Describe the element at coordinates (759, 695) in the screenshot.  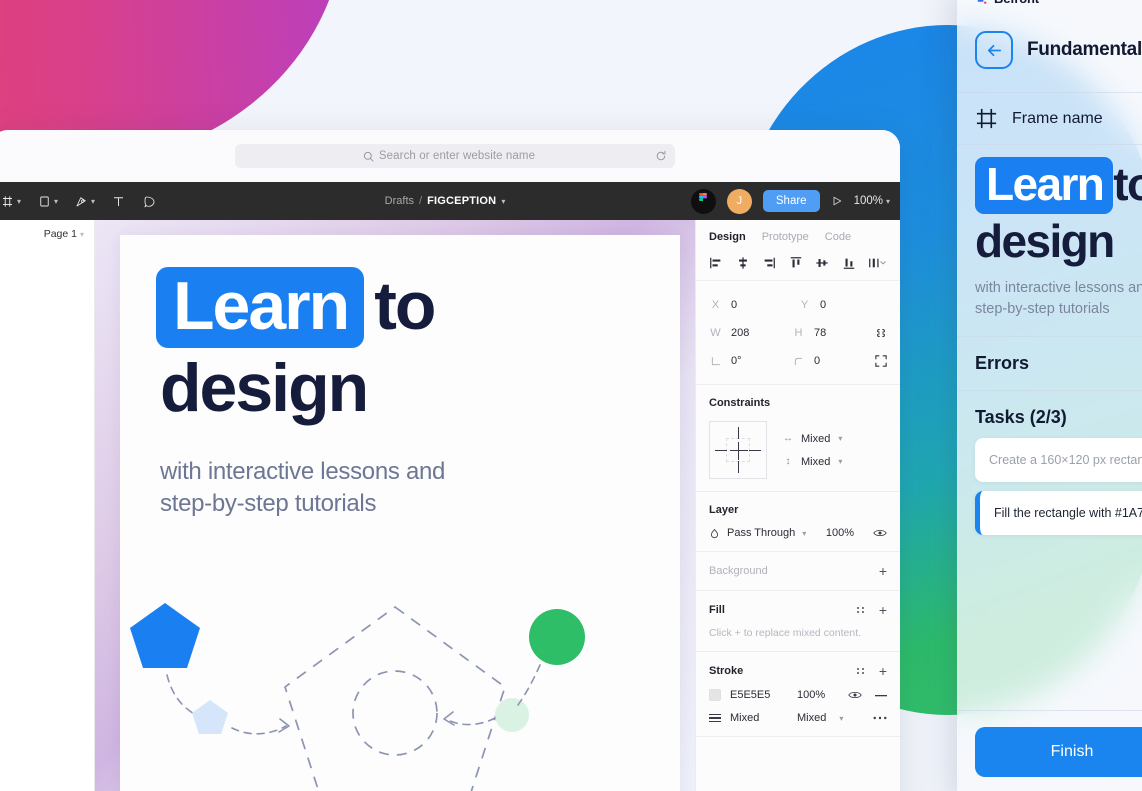
I see `stroke-color-hex: E5E5E5` at that location.